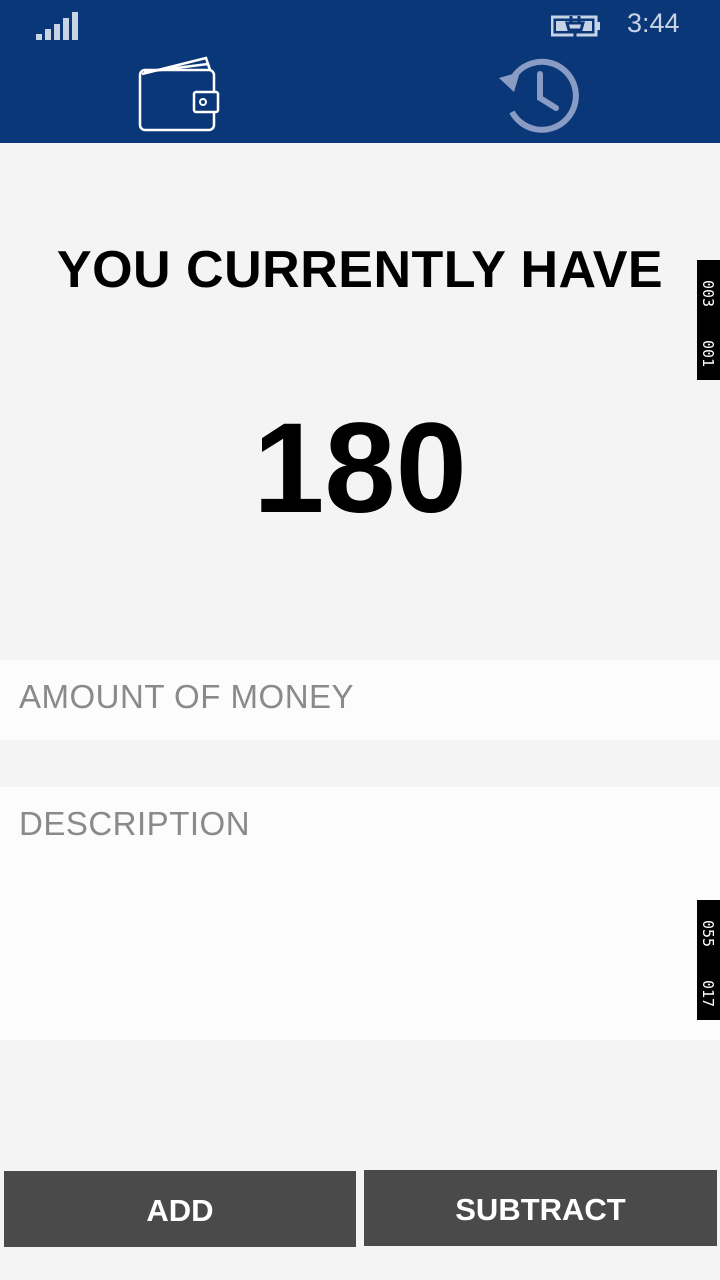  Describe the element at coordinates (539, 95) in the screenshot. I see `history-icon` at that location.